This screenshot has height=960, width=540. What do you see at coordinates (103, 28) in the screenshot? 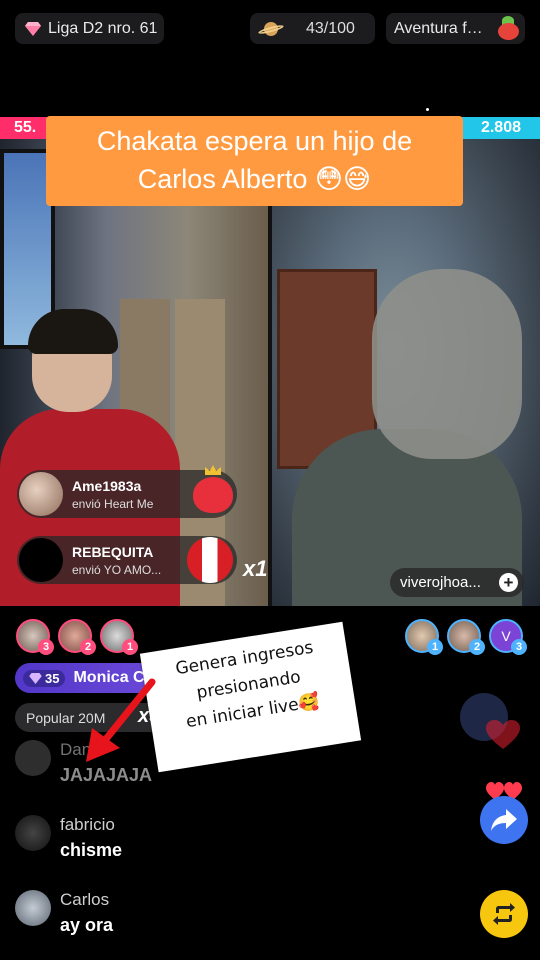
I see `league-label: Liga D2 nro. 61` at bounding box center [103, 28].